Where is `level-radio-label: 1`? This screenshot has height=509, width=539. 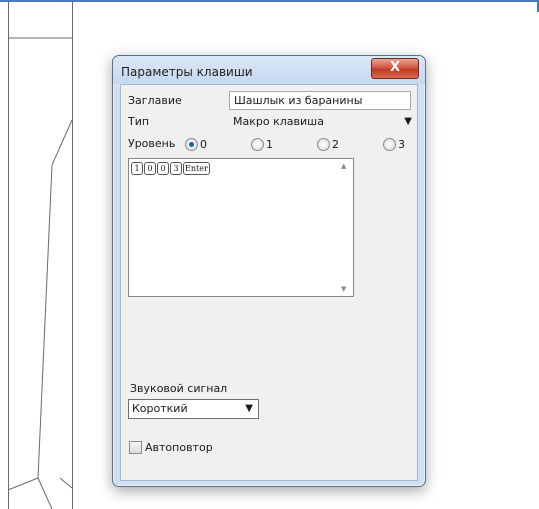 level-radio-label: 1 is located at coordinates (269, 144).